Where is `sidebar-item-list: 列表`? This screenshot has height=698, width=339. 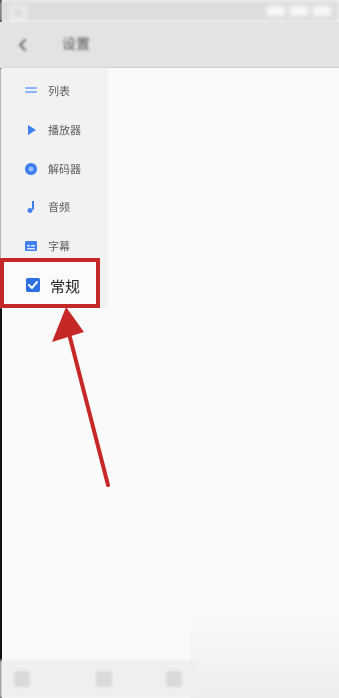
sidebar-item-list: 列表 is located at coordinates (54, 91).